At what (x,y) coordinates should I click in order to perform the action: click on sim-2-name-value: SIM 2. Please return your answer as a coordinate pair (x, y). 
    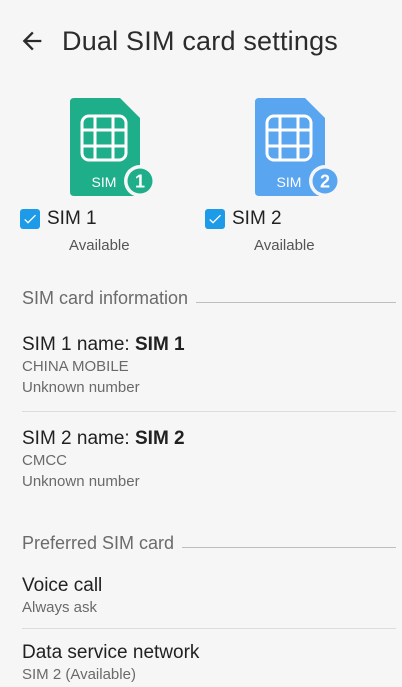
    Looking at the image, I should click on (160, 438).